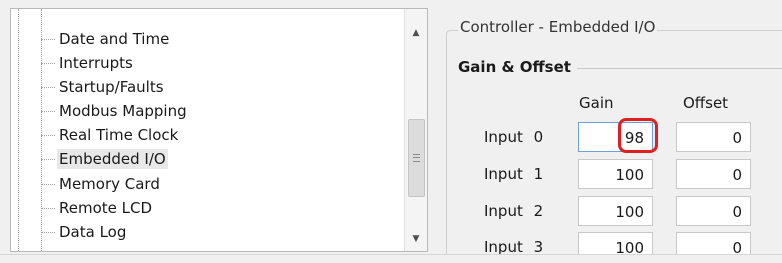  I want to click on offset-input-2: 0, so click(713, 211).